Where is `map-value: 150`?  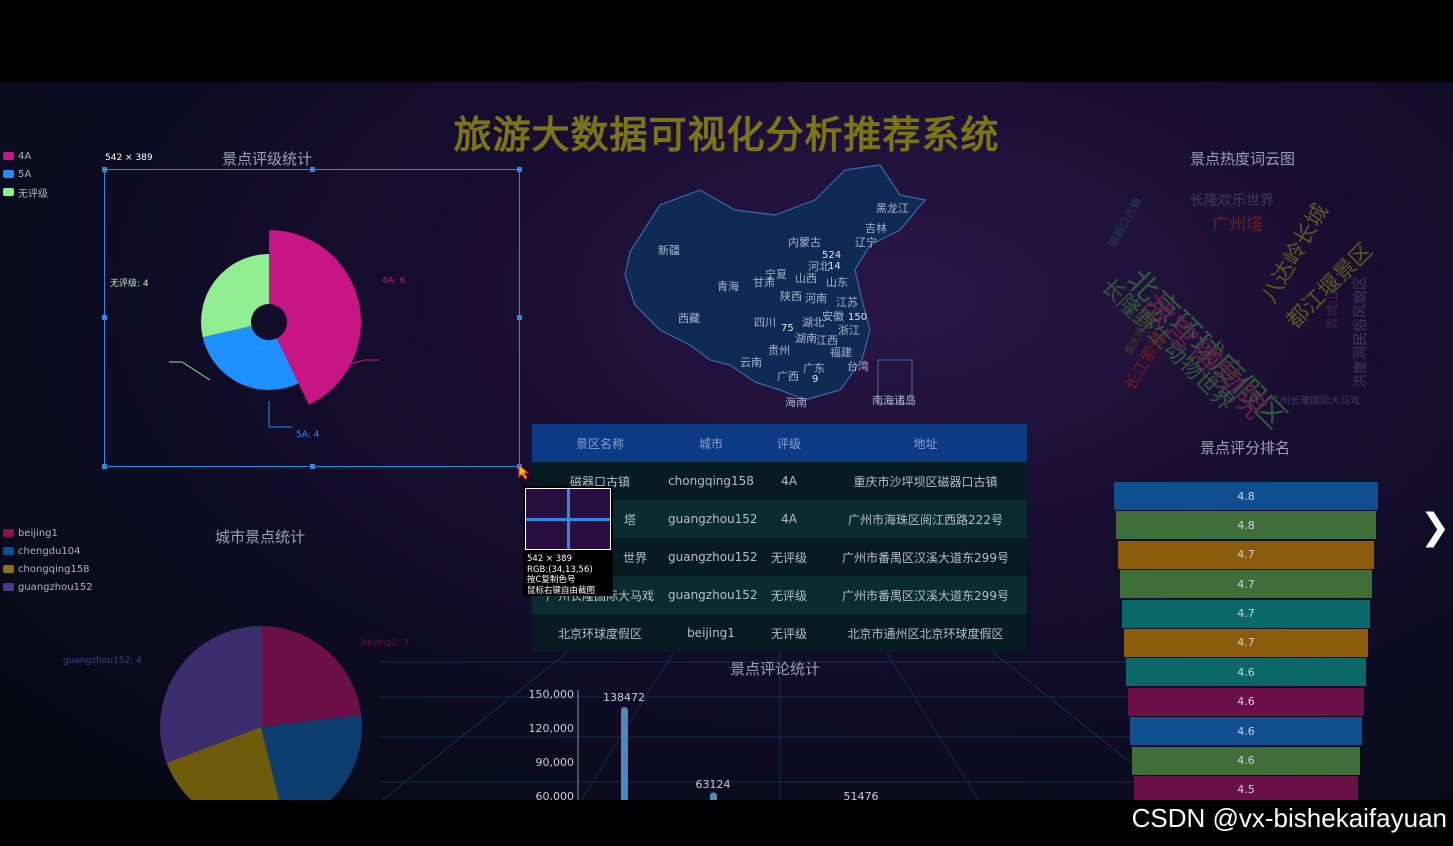
map-value: 150 is located at coordinates (857, 317).